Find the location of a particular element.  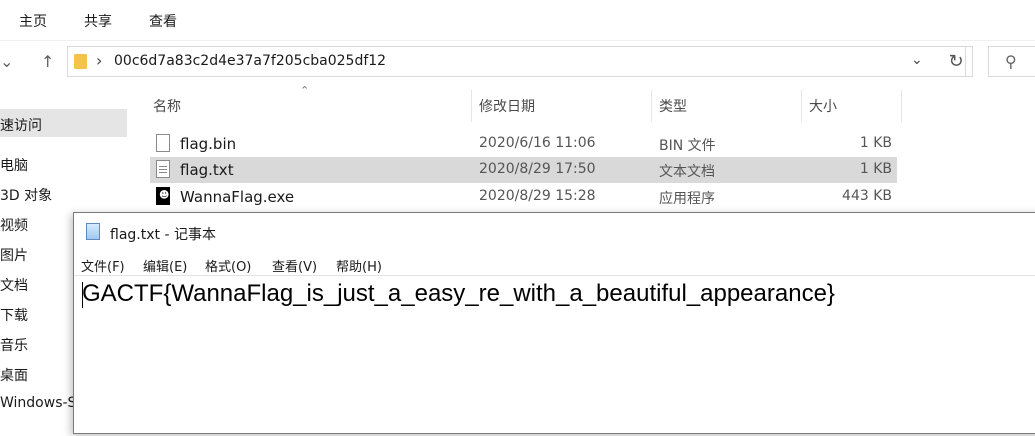

refresh-icon: ↻ is located at coordinates (956, 61).